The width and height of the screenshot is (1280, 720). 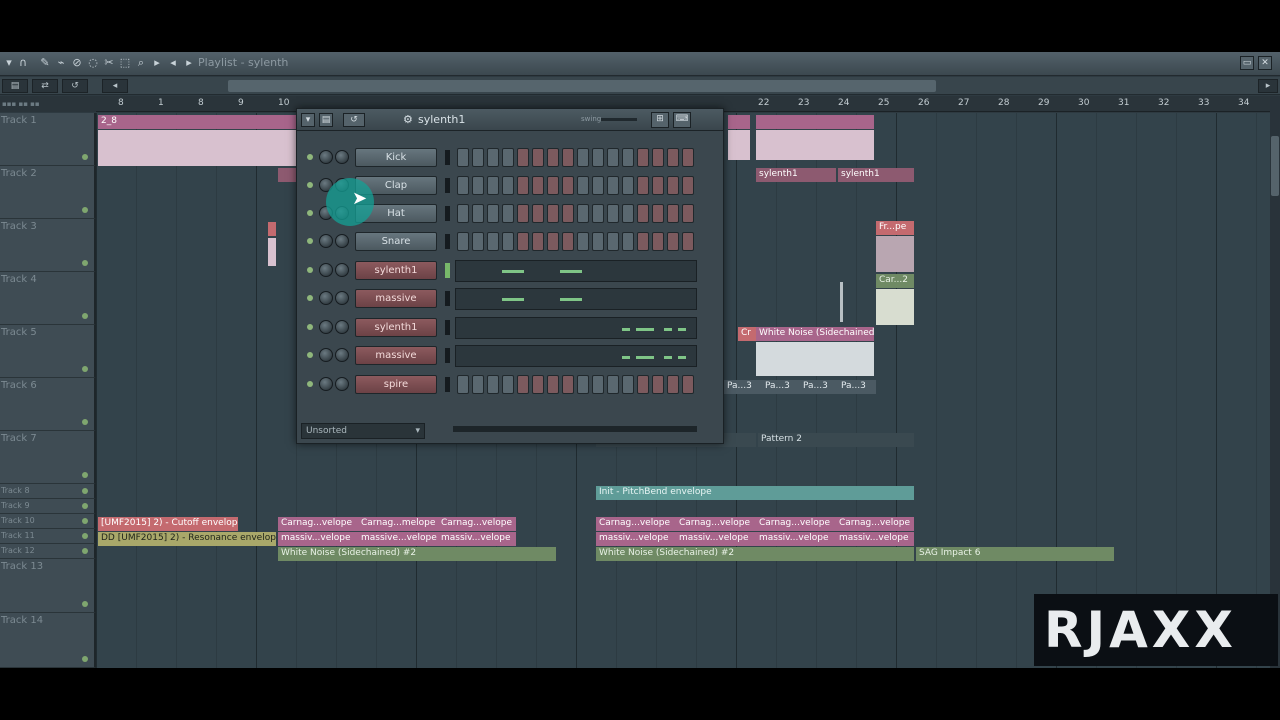 I want to click on zoom-icon: ⌕, so click(x=141, y=63).